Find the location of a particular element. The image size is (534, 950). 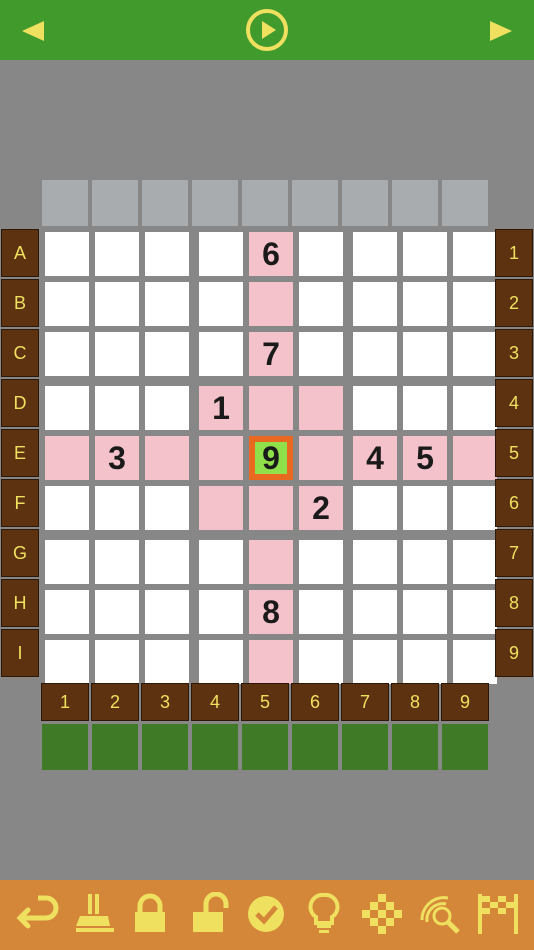

magnifier-button is located at coordinates (440, 915).